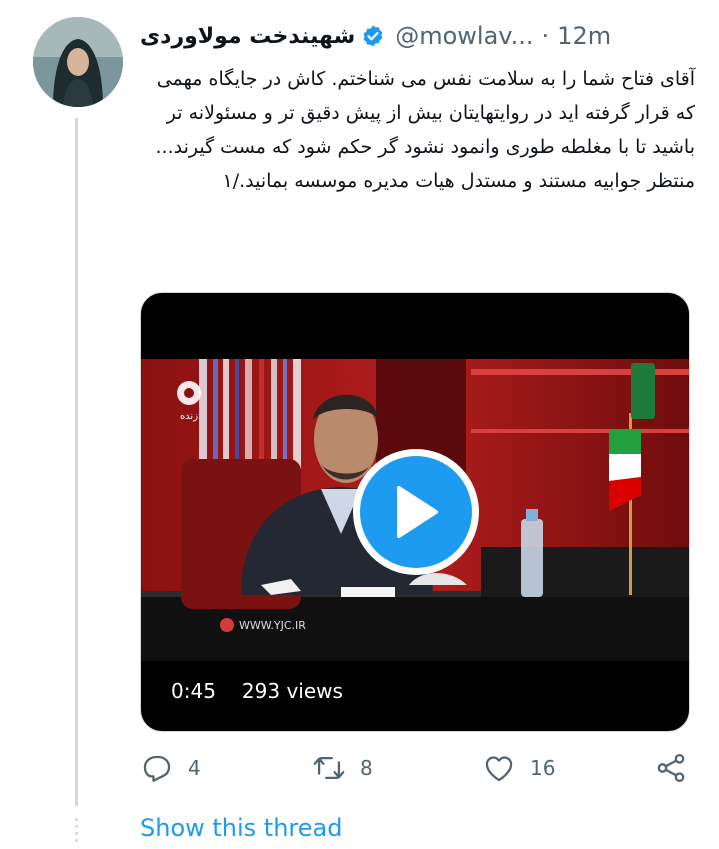  What do you see at coordinates (584, 36) in the screenshot?
I see `timestamp: 12m` at bounding box center [584, 36].